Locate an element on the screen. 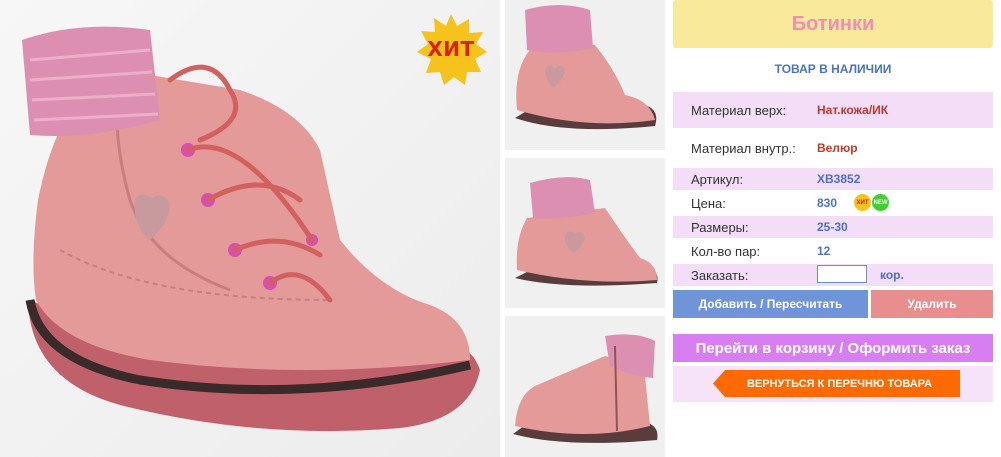 The height and width of the screenshot is (457, 1001). hit-badge-label: ХИТ is located at coordinates (451, 49).